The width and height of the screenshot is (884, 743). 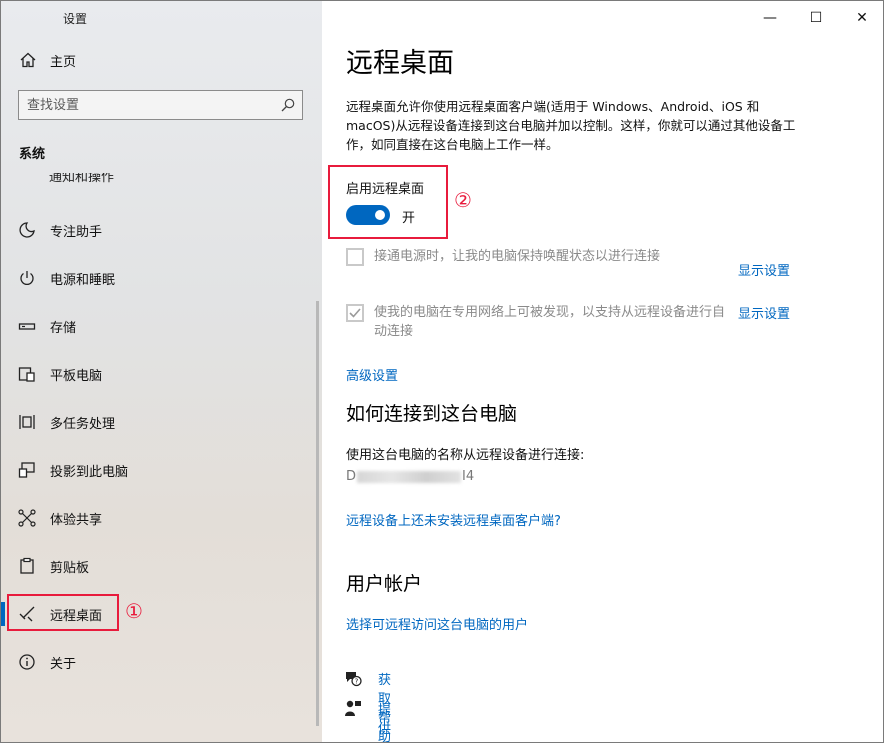 What do you see at coordinates (27, 278) in the screenshot?
I see `power-icon` at bounding box center [27, 278].